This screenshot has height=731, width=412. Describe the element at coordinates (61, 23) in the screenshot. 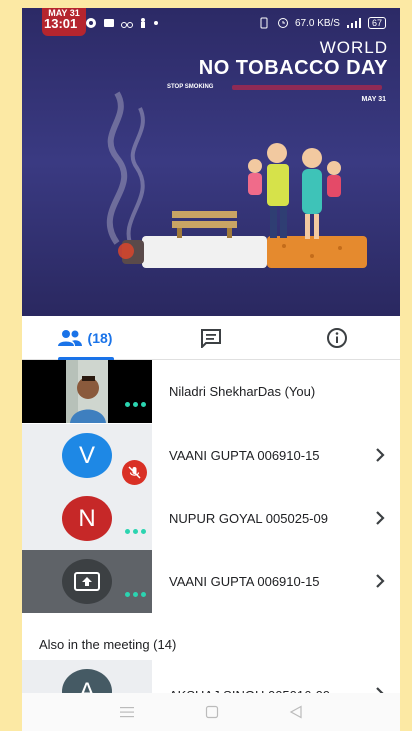

I see `status-time: 13:01` at that location.